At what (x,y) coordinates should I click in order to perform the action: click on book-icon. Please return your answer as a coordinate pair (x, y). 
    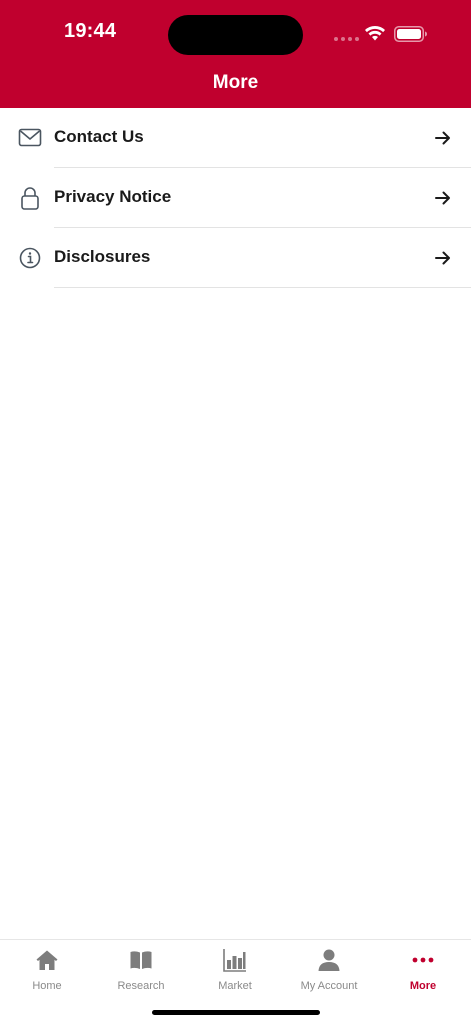
    Looking at the image, I should click on (141, 960).